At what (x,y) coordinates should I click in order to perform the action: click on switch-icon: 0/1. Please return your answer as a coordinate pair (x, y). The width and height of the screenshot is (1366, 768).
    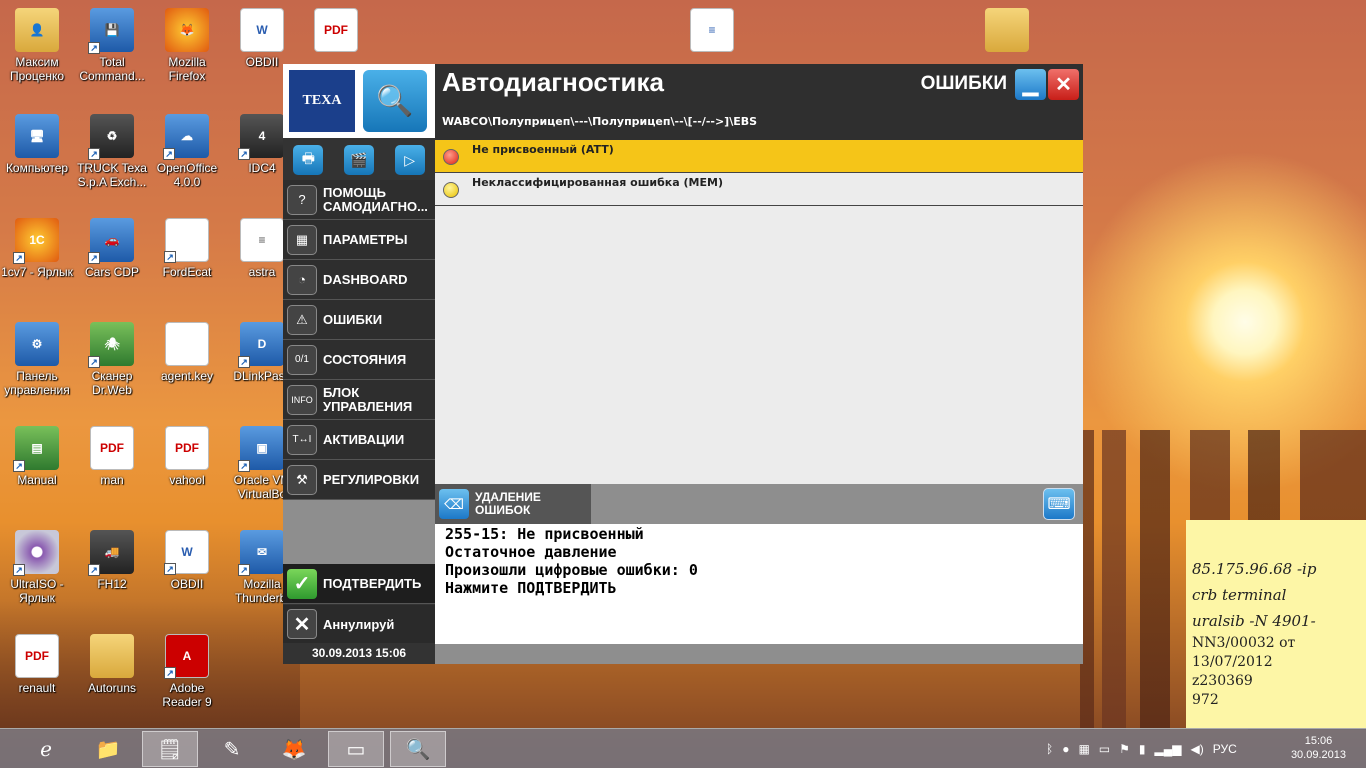
    Looking at the image, I should click on (302, 359).